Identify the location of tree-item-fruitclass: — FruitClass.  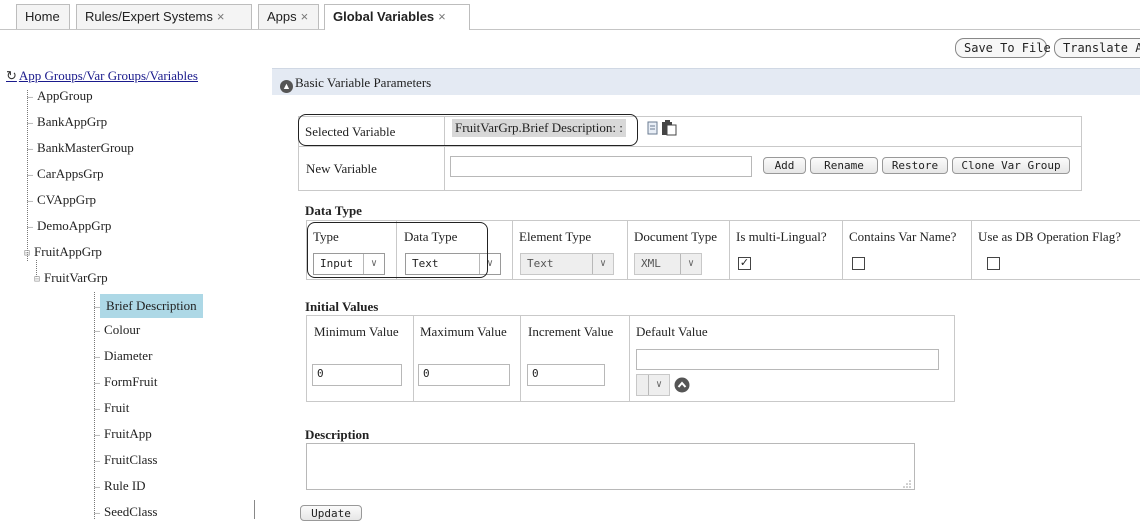
(128, 460).